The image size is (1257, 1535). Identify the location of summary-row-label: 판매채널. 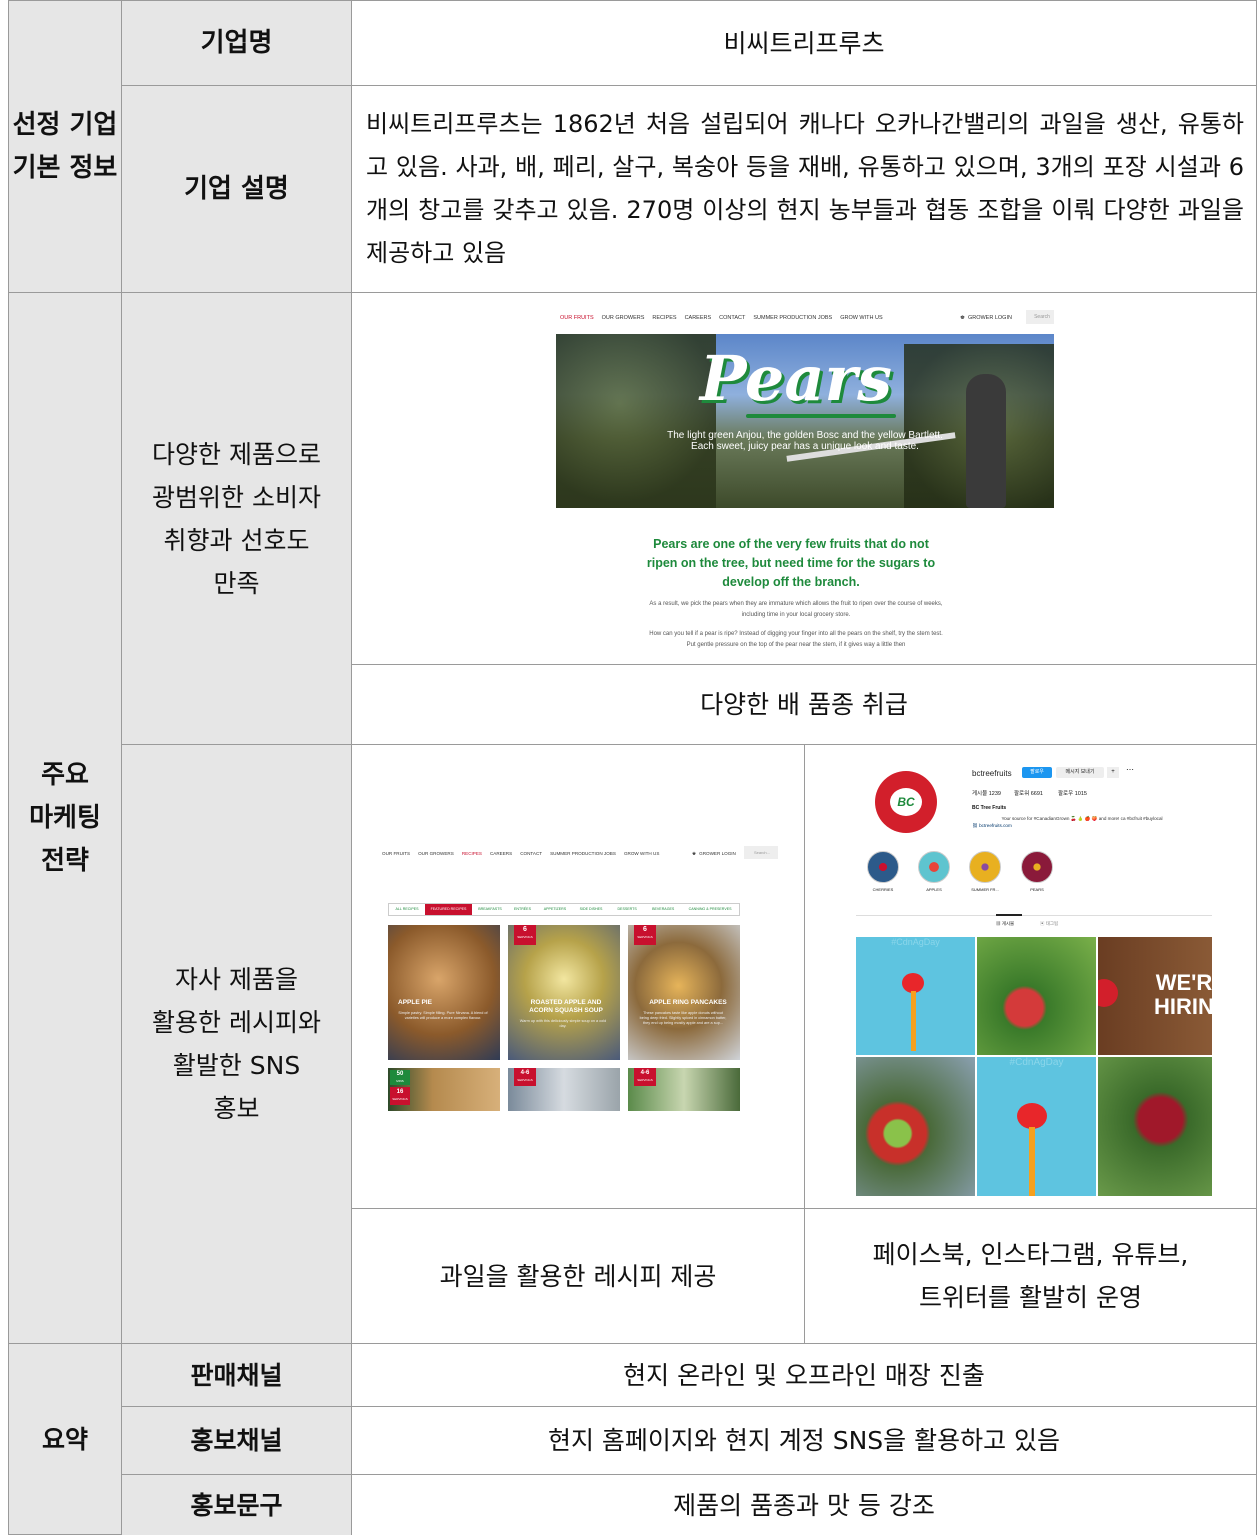
(236, 1375).